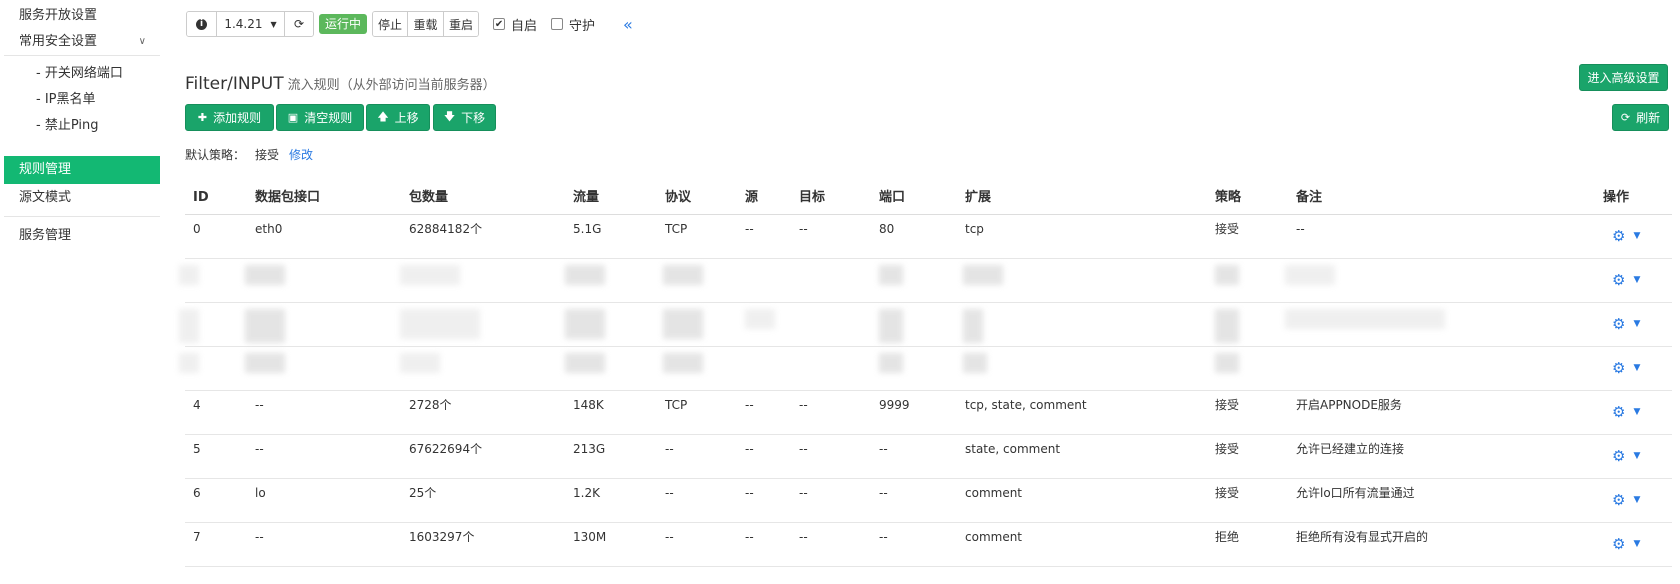  I want to click on arrow-up-icon: 🡅, so click(383, 116).